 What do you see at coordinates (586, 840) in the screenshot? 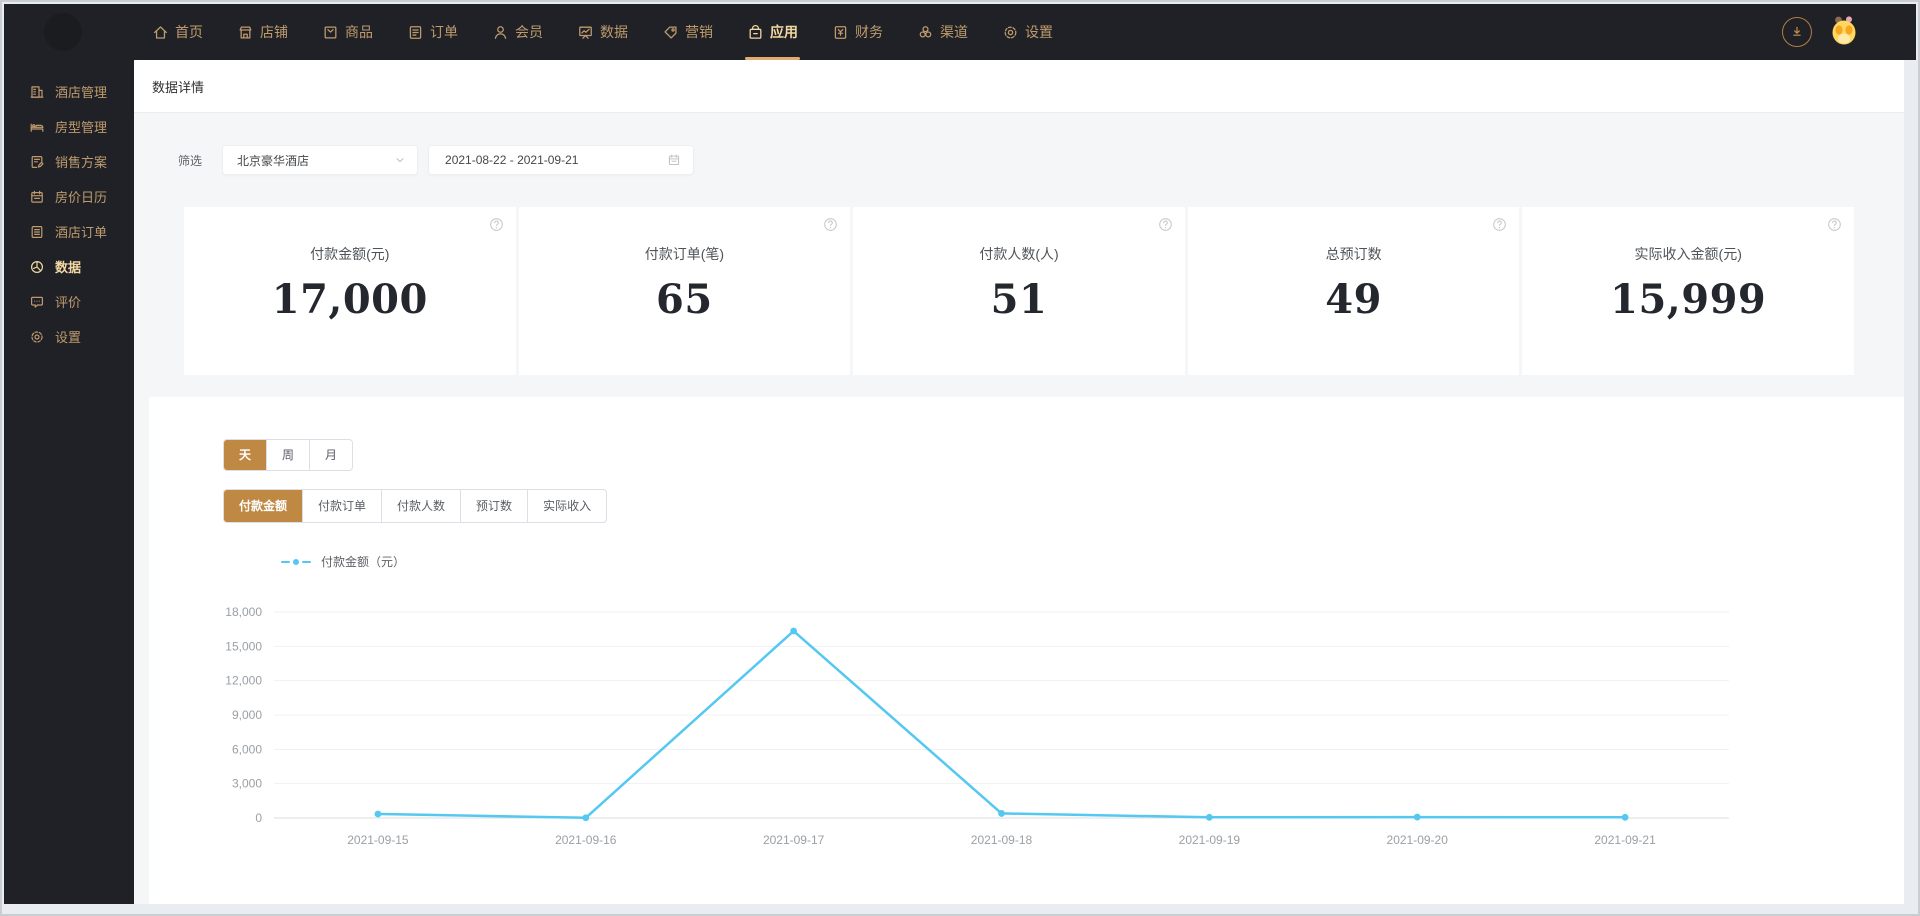
I see `x-axis-tick: 2021-09-16` at bounding box center [586, 840].